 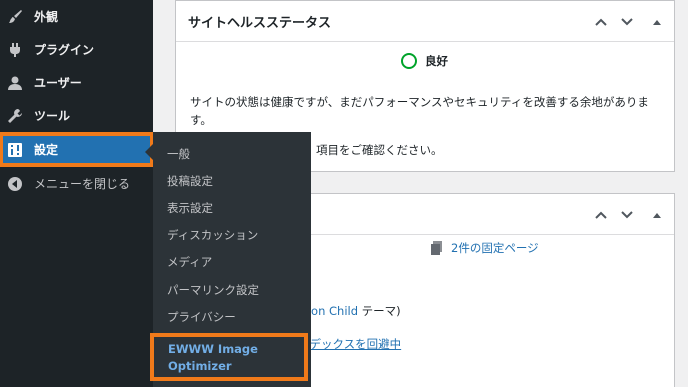 I want to click on paintbrush-icon, so click(x=15, y=17).